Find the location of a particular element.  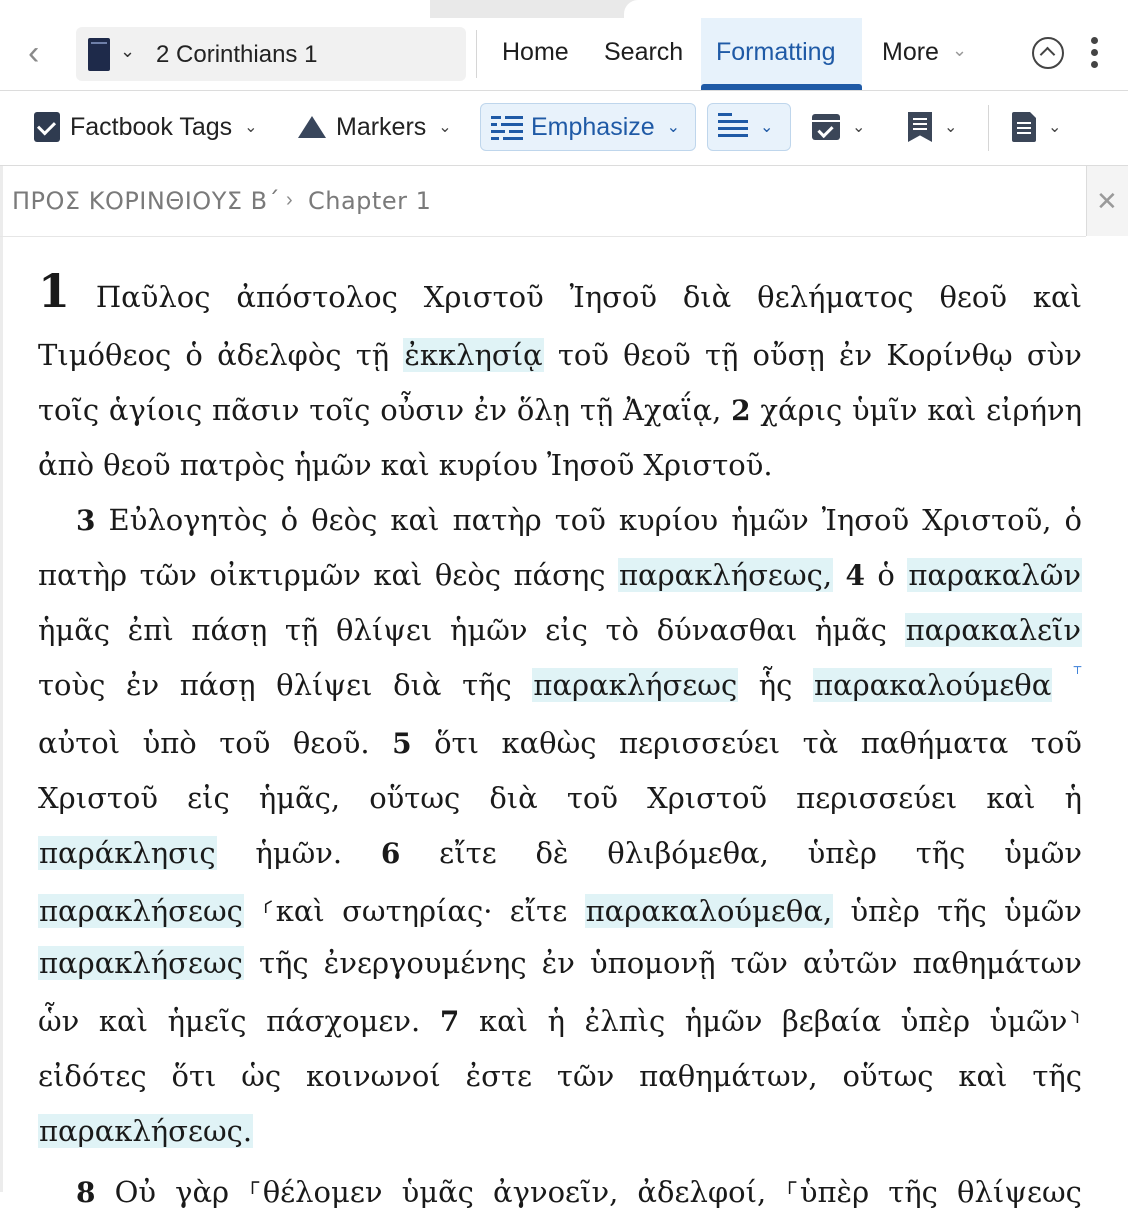

word: εἰρήνη is located at coordinates (1034, 410).